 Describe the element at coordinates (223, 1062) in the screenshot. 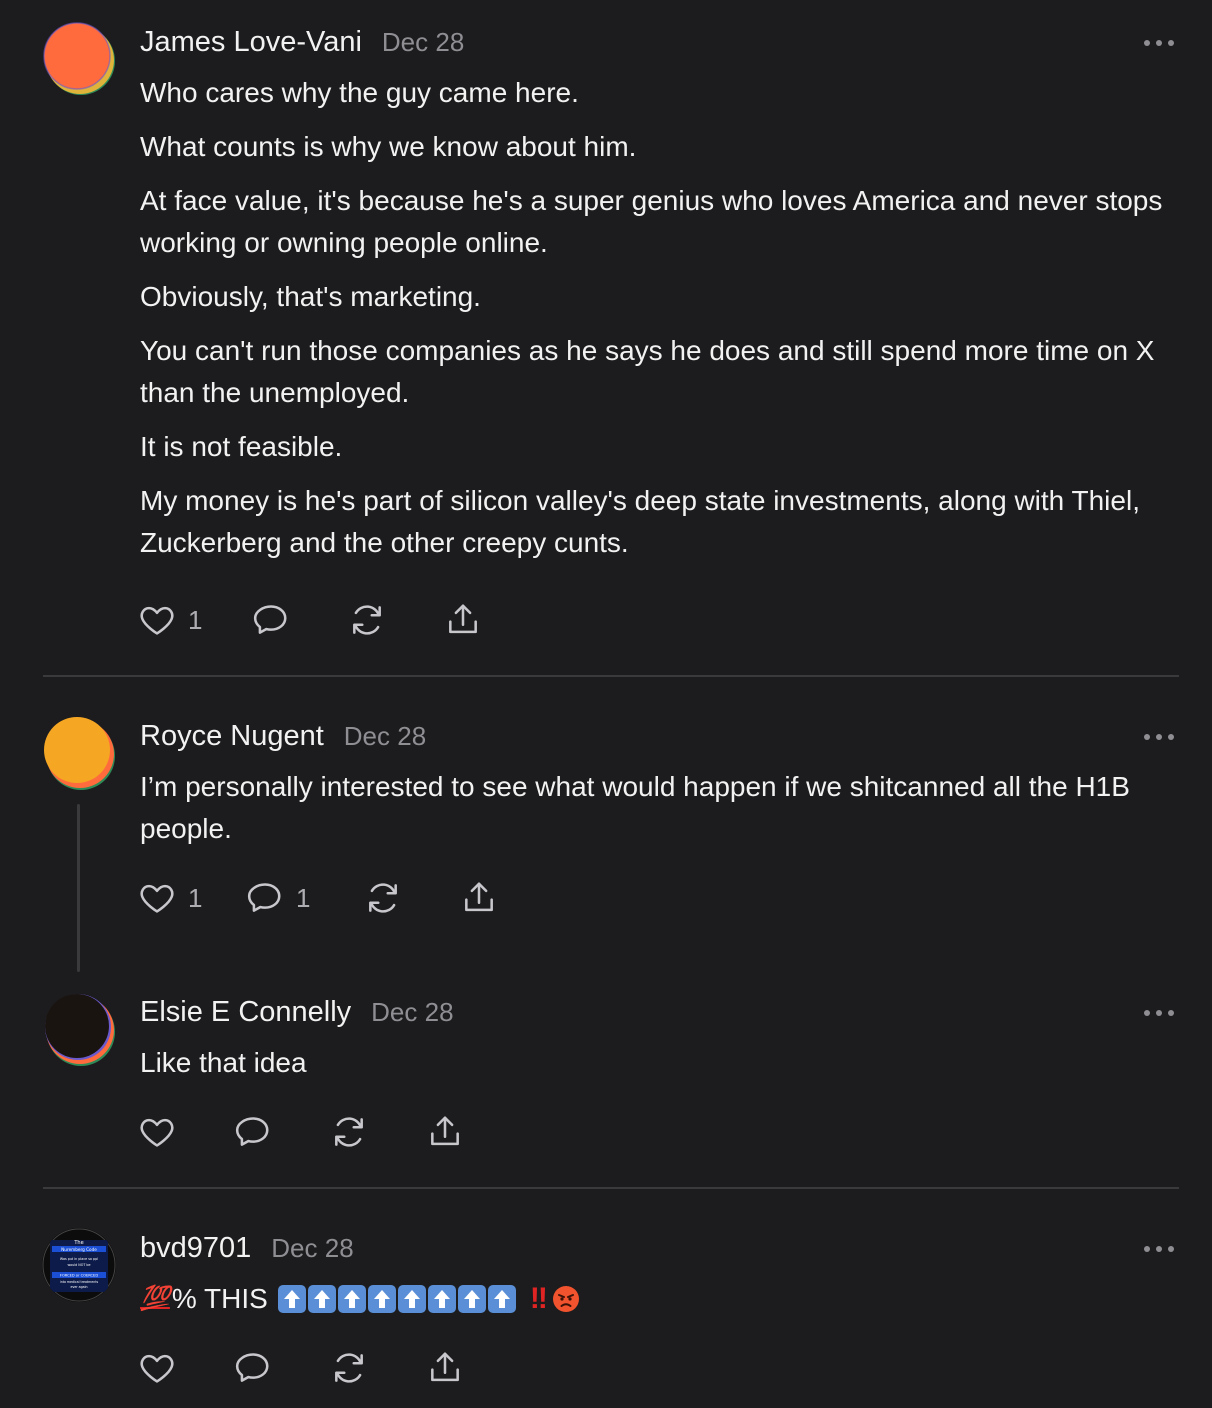

I see `comment-paragraph: Like that idea` at that location.